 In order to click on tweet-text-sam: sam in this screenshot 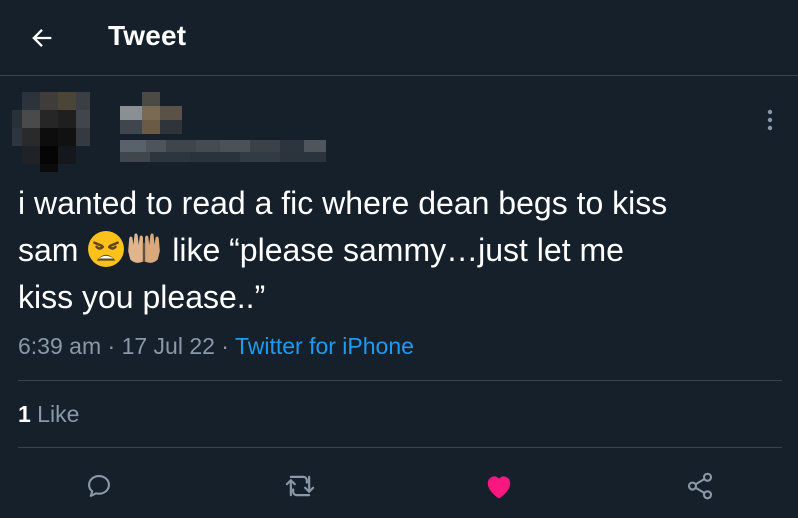, I will do `click(48, 250)`.